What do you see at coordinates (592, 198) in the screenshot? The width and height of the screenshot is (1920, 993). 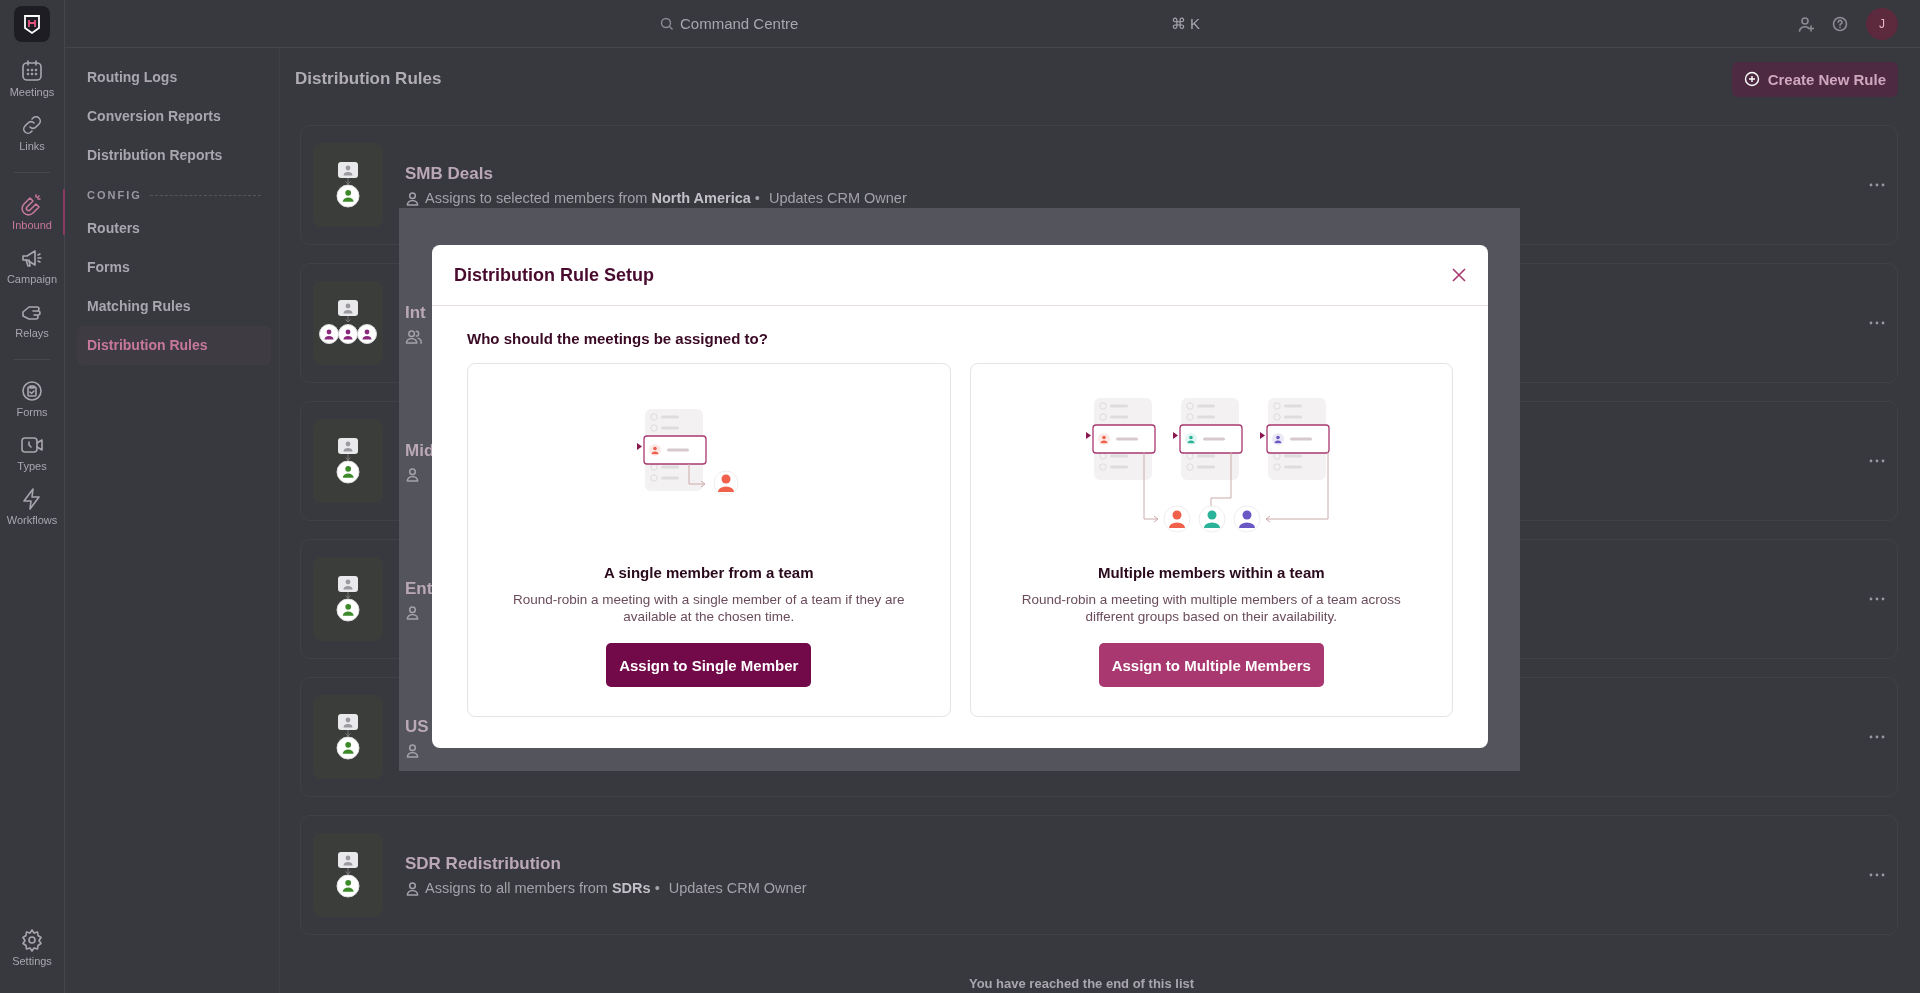 I see `assignment-text: Assigns to selected members from North America •` at bounding box center [592, 198].